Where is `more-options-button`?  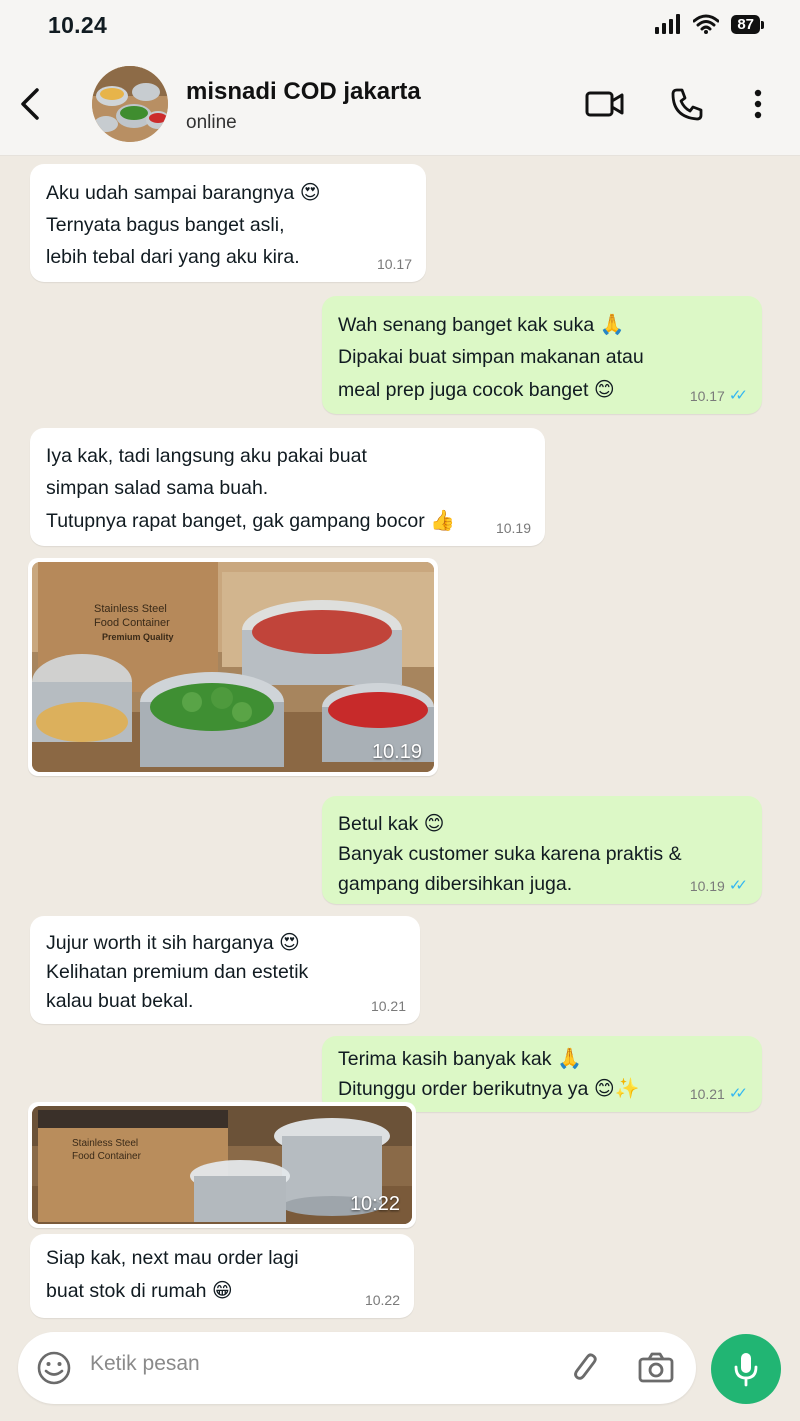 more-options-button is located at coordinates (758, 104).